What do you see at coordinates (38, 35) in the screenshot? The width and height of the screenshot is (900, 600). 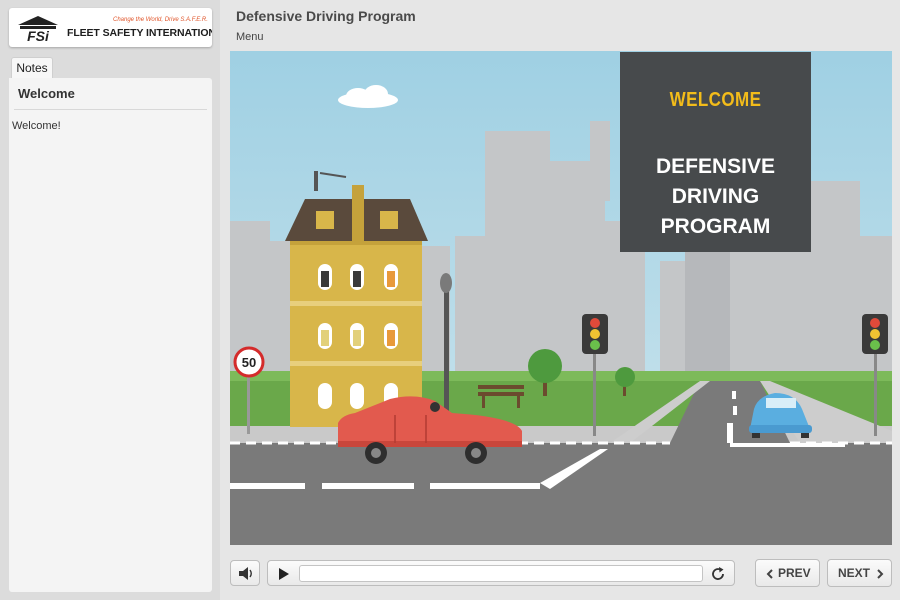 I see `svg-text: FSi` at bounding box center [38, 35].